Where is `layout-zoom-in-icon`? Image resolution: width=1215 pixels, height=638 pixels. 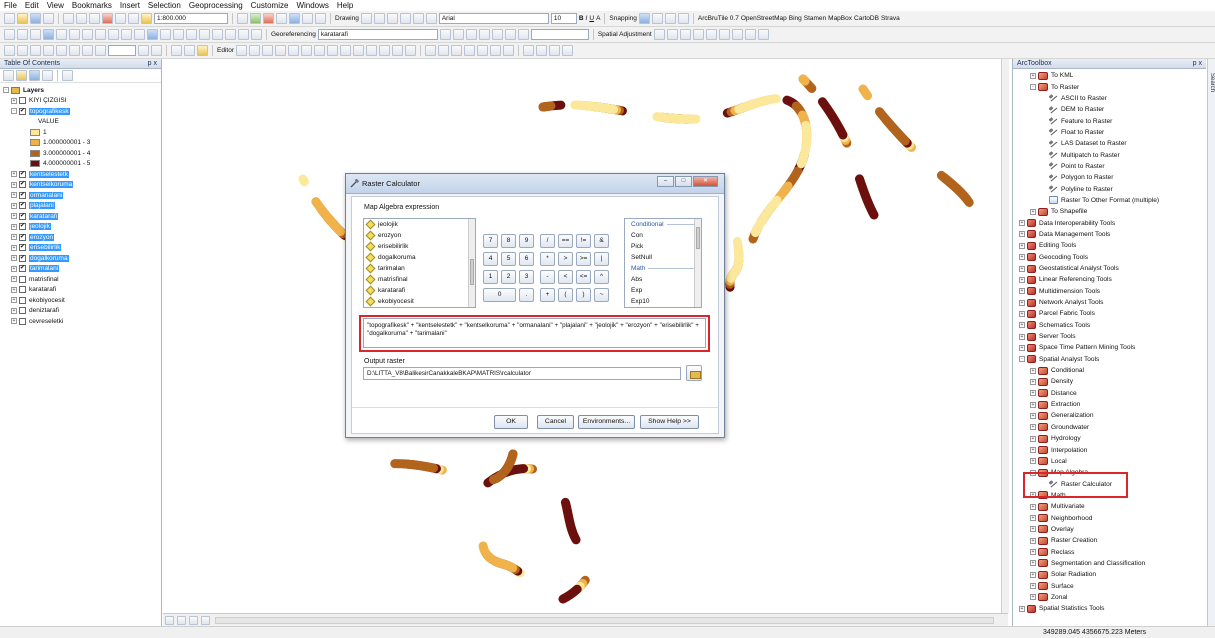
layout-zoom-in-icon is located at coordinates (9, 50).